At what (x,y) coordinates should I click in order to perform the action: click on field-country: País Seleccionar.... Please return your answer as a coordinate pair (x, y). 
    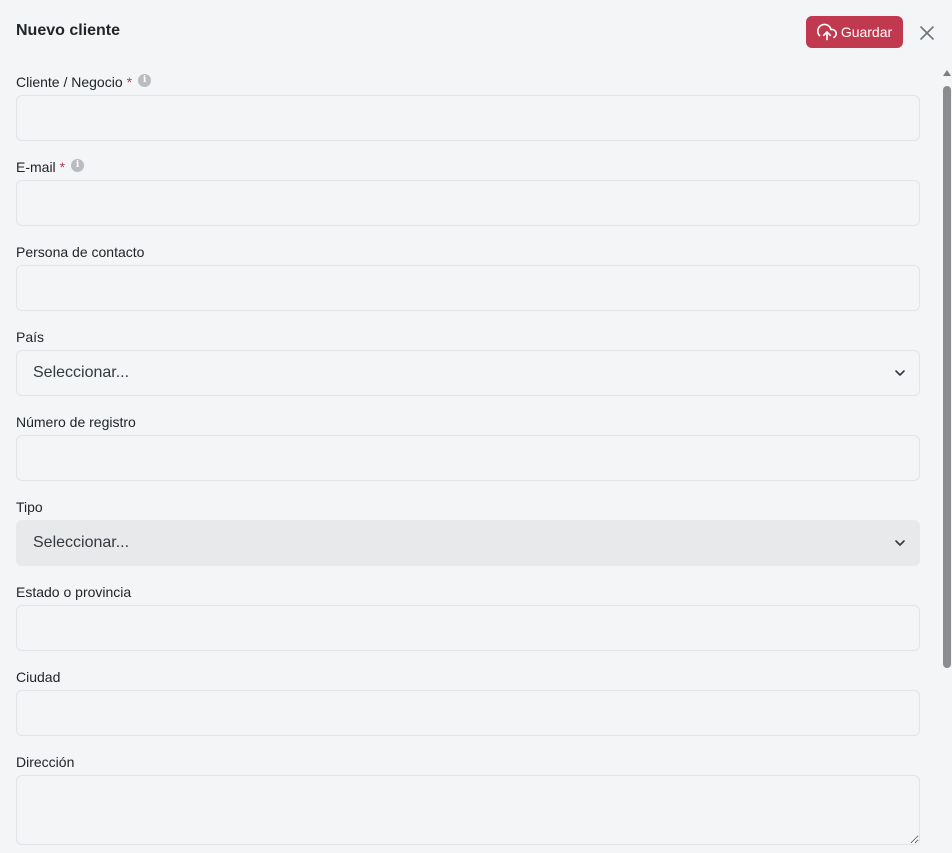
    Looking at the image, I should click on (468, 369).